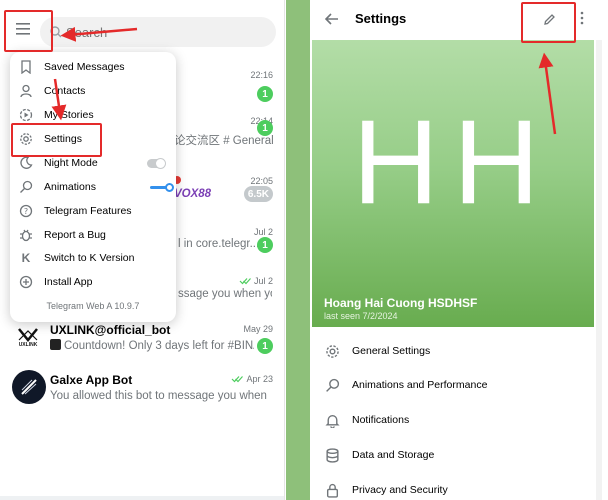 The height and width of the screenshot is (500, 608). Describe the element at coordinates (26, 235) in the screenshot. I see `bug-icon` at that location.